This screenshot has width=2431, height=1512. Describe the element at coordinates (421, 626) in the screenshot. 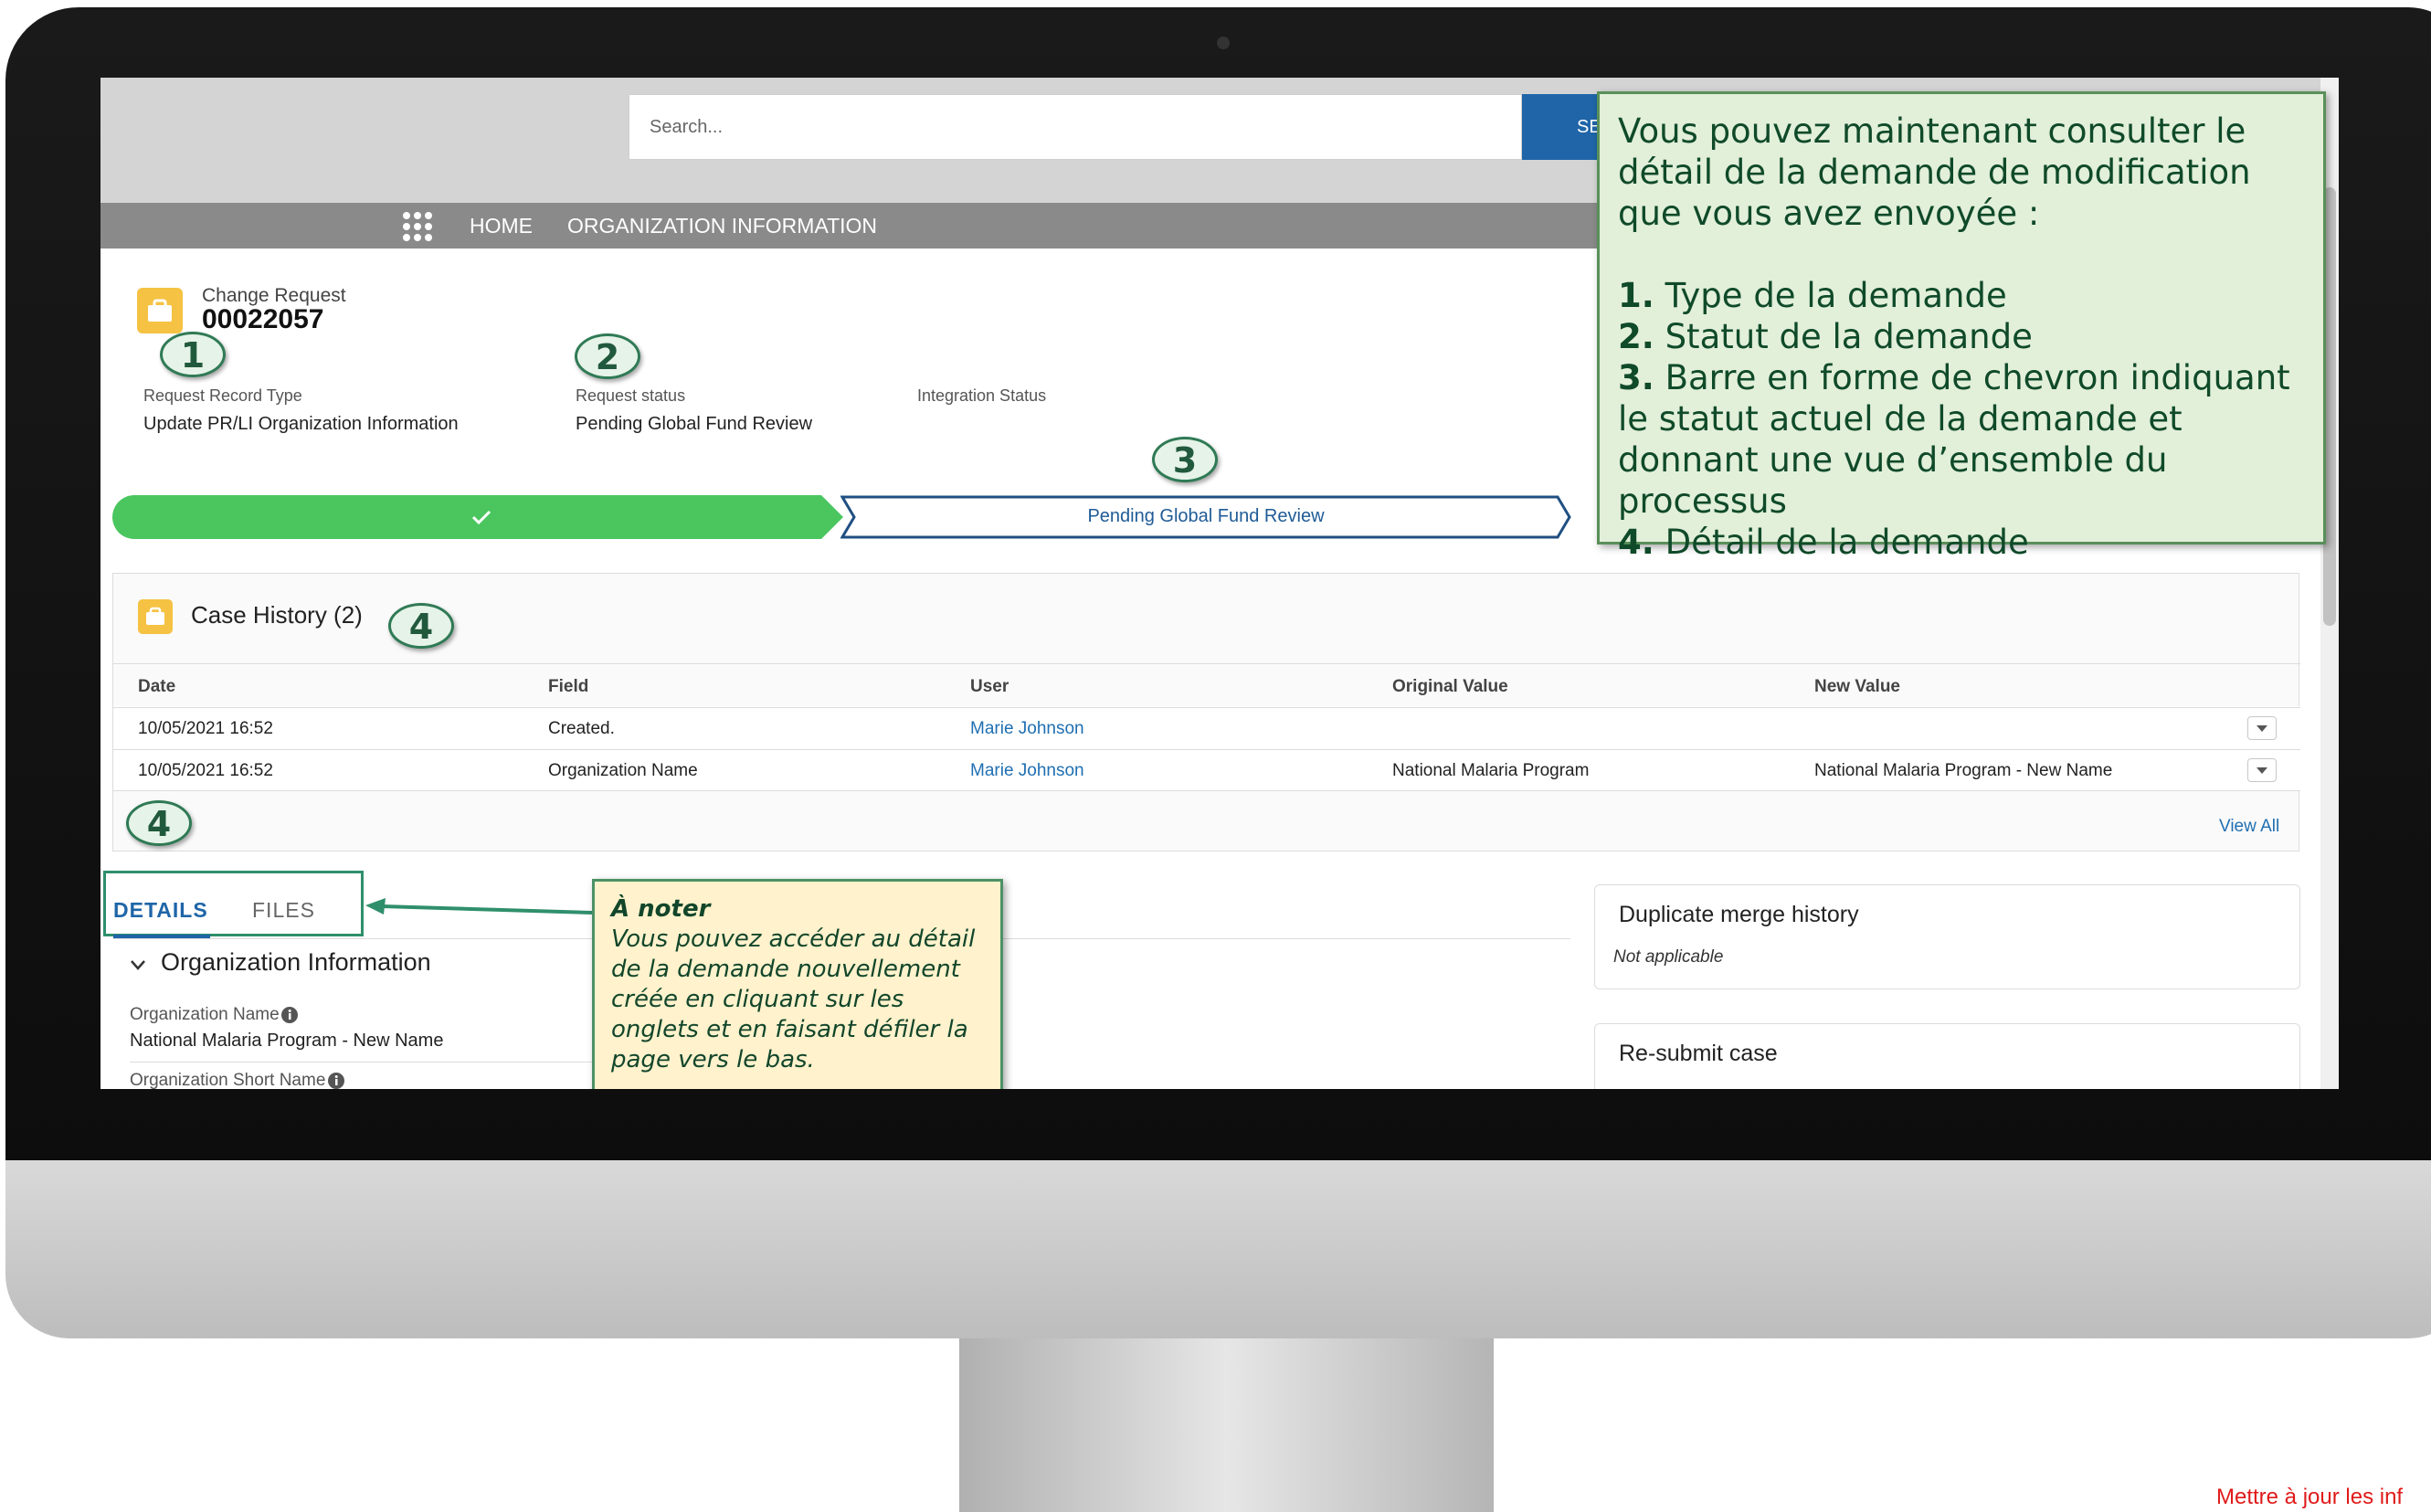

I see `step-marker-4-case-history: 4` at that location.